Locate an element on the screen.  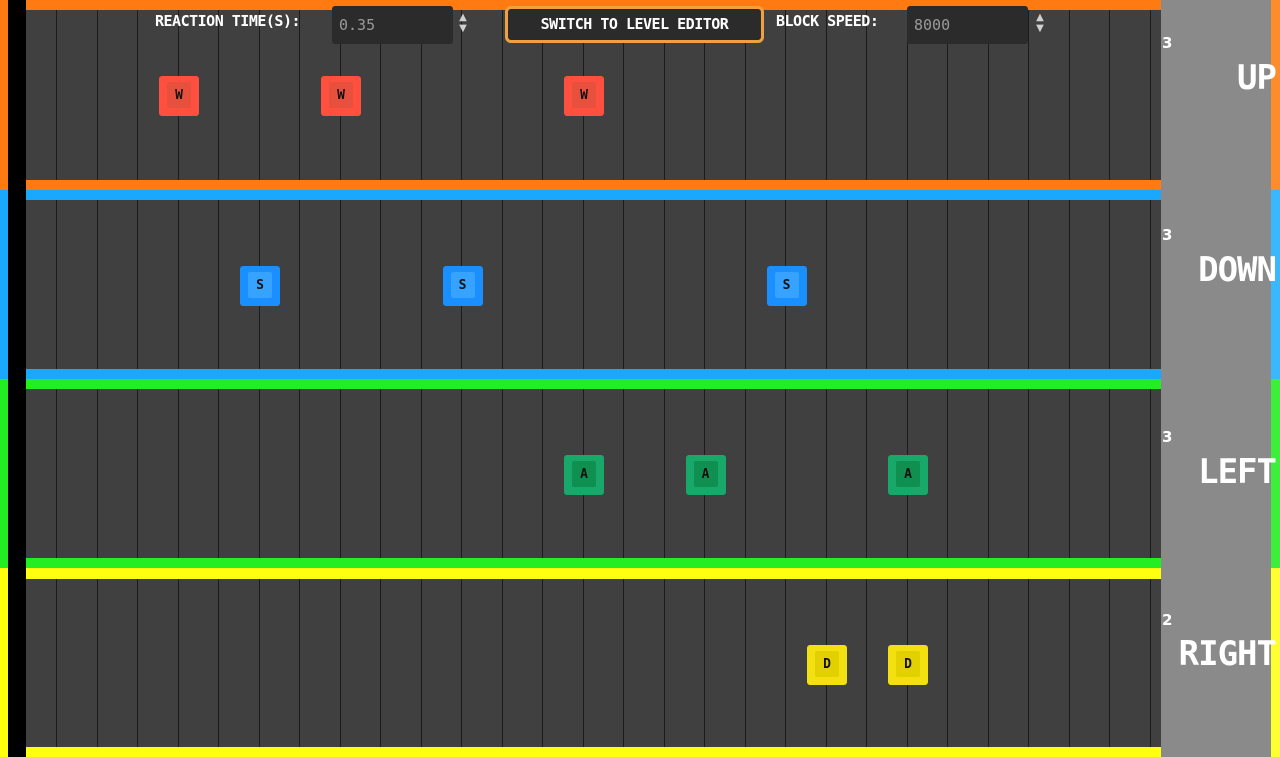
lane-left-bottom-border is located at coordinates (653, 563).